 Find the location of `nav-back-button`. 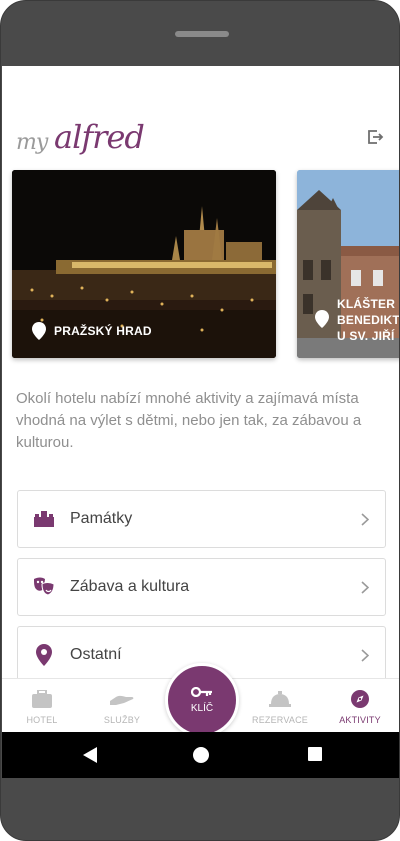

nav-back-button is located at coordinates (90, 757).